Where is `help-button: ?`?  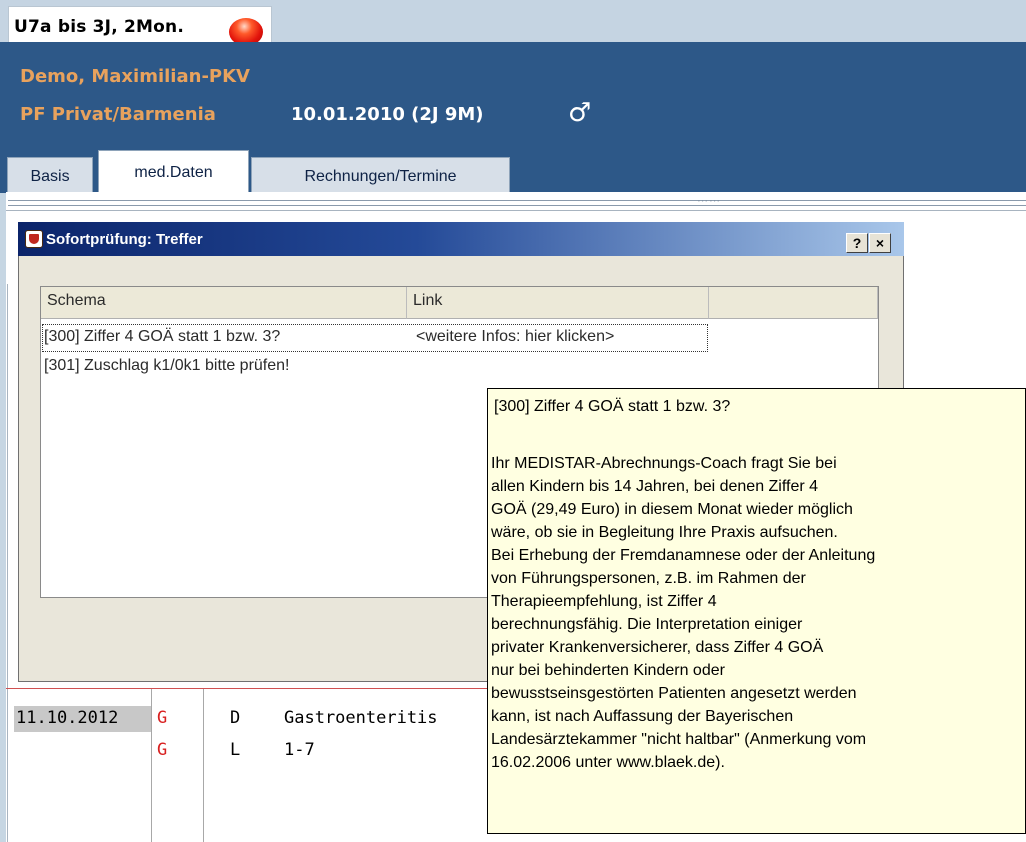 help-button: ? is located at coordinates (857, 243).